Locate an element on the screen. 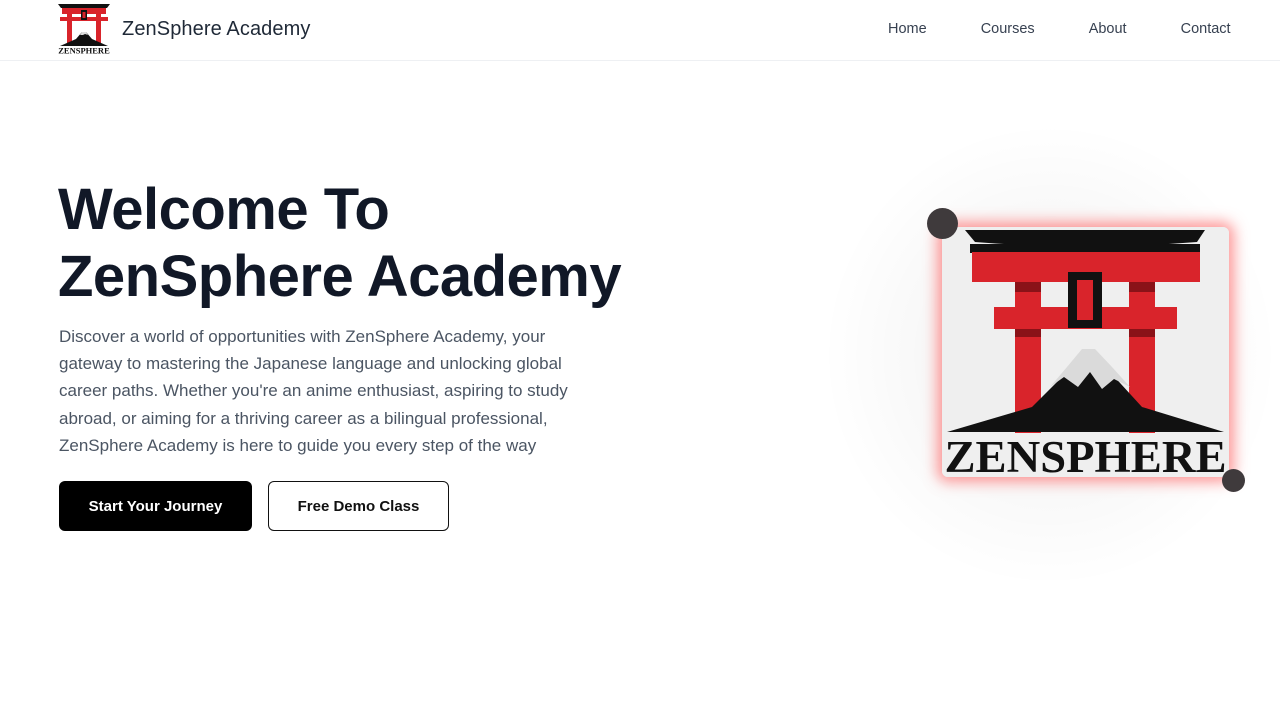 This screenshot has width=1280, height=706. start-journey-button: Start Your Journey is located at coordinates (155, 506).